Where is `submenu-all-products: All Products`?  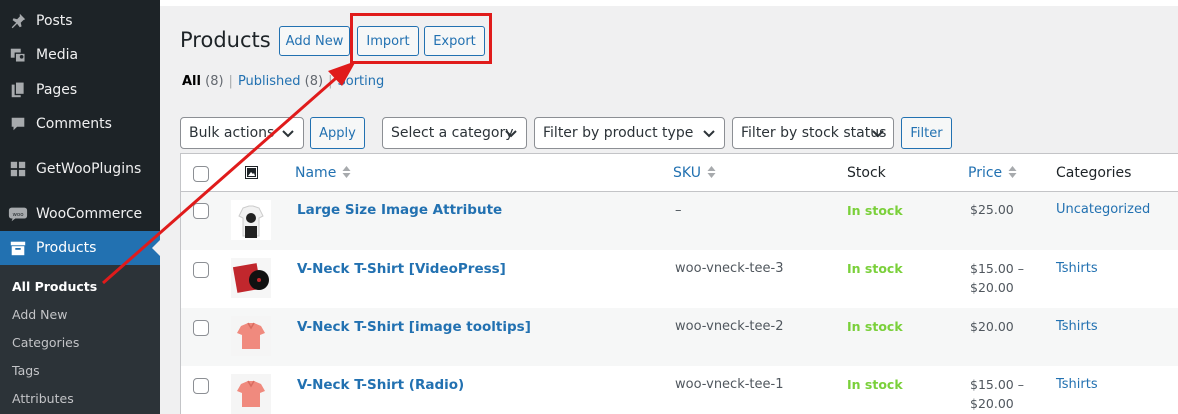 submenu-all-products: All Products is located at coordinates (54, 286).